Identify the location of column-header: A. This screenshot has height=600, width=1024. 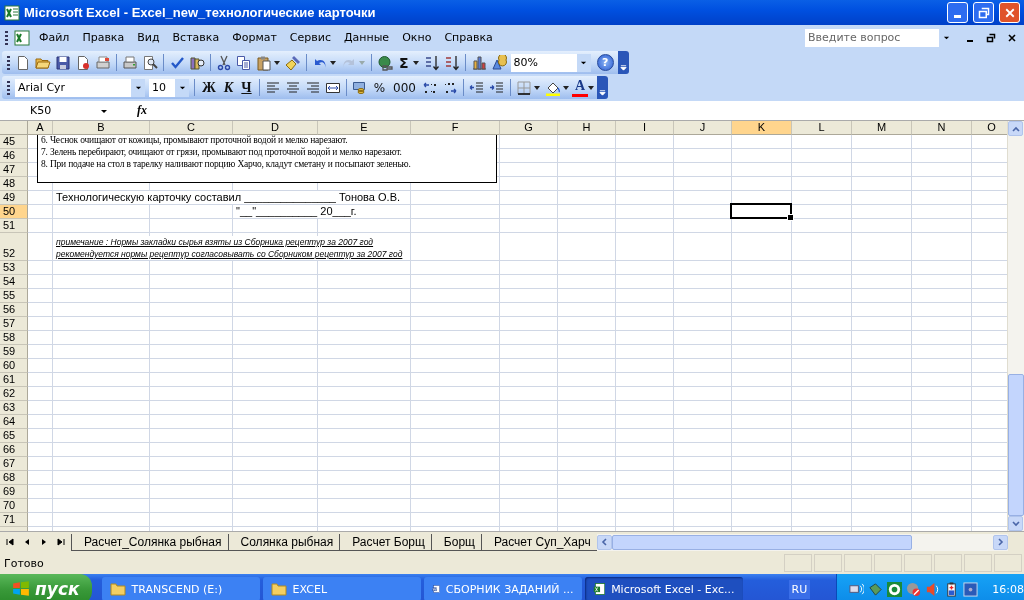
(40, 128).